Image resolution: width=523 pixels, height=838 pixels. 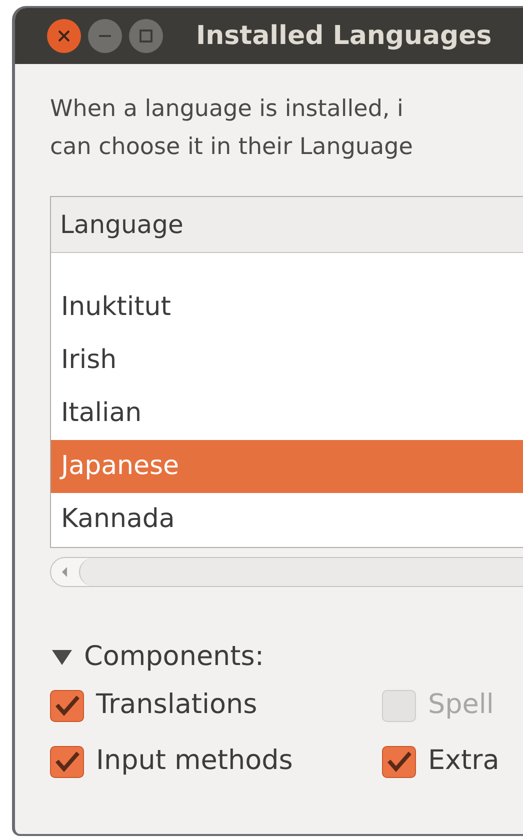 What do you see at coordinates (227, 109) in the screenshot?
I see `description-text: When a language is installed, i` at bounding box center [227, 109].